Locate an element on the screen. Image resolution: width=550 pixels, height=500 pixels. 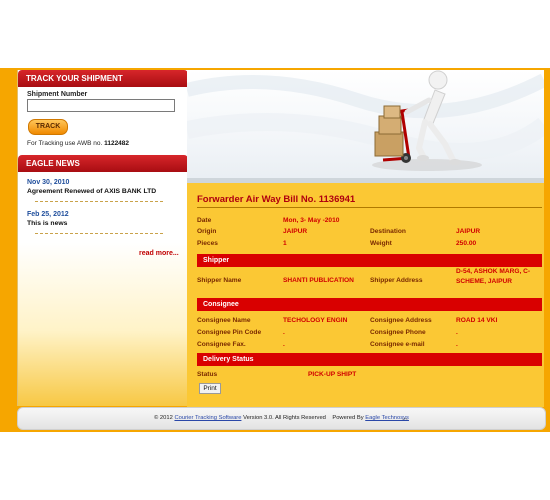
awb-note-number: 1122482 is located at coordinates (117, 143).